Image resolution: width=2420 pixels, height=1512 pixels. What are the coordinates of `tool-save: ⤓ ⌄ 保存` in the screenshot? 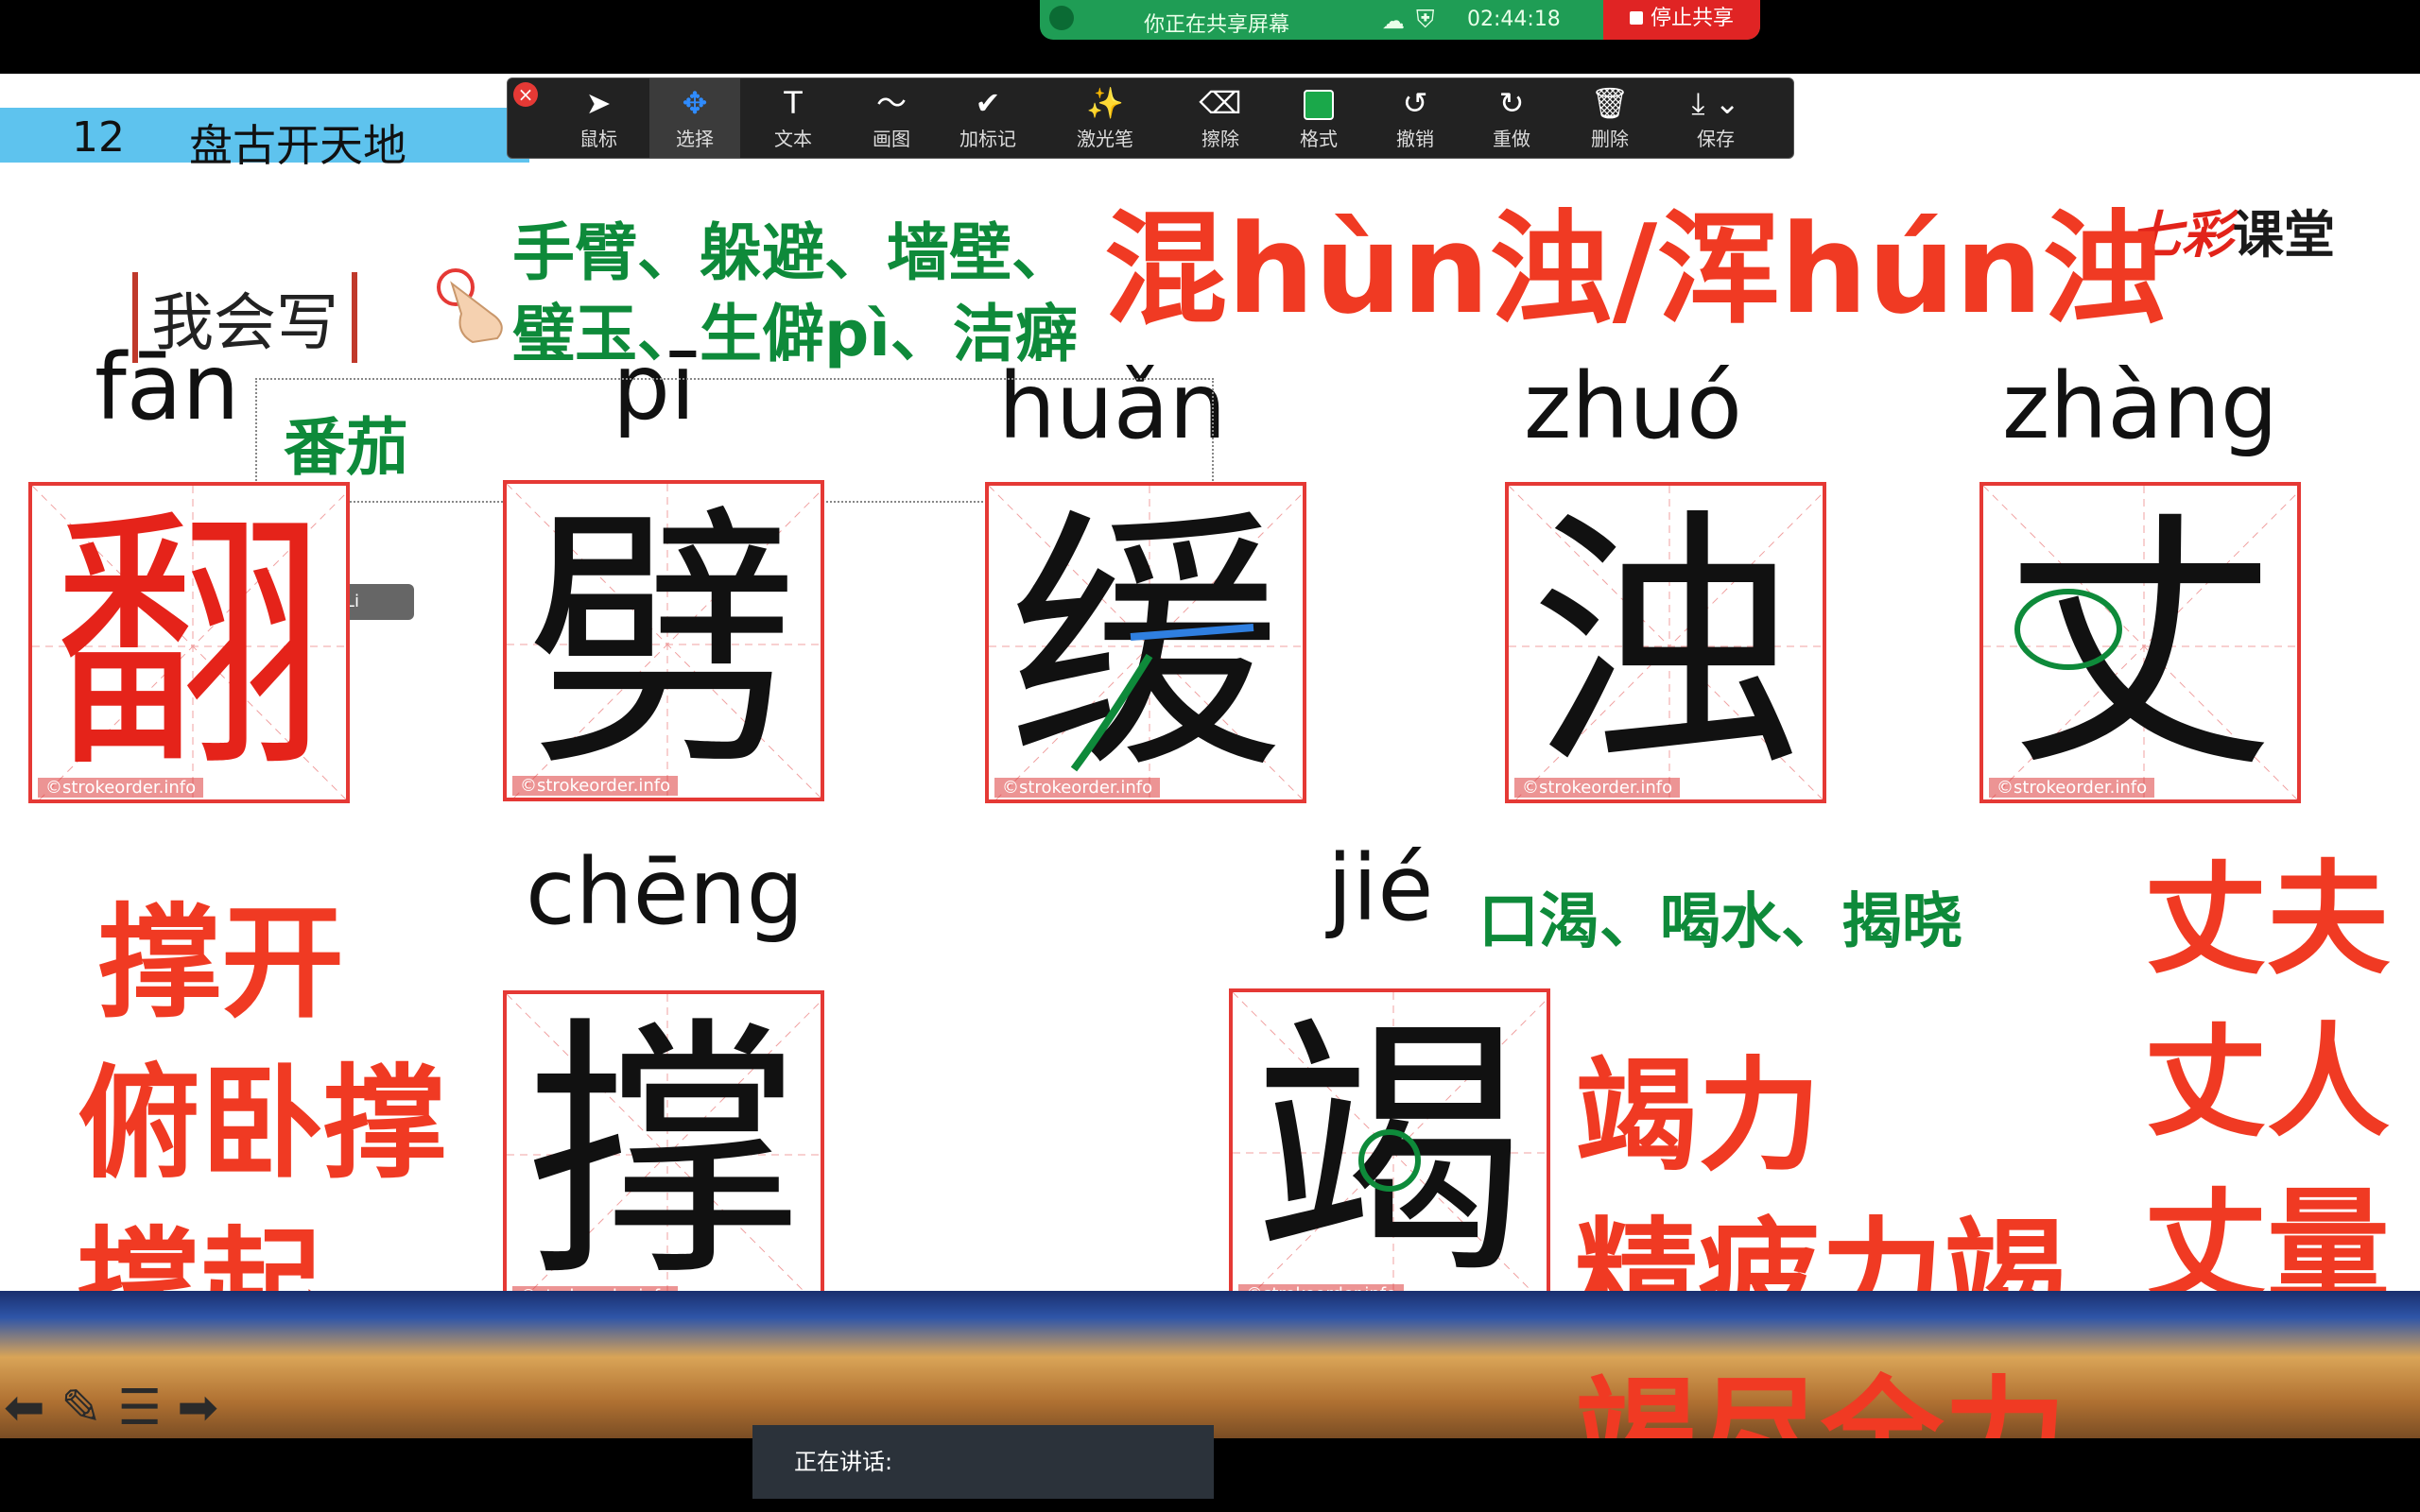 It's located at (1715, 118).